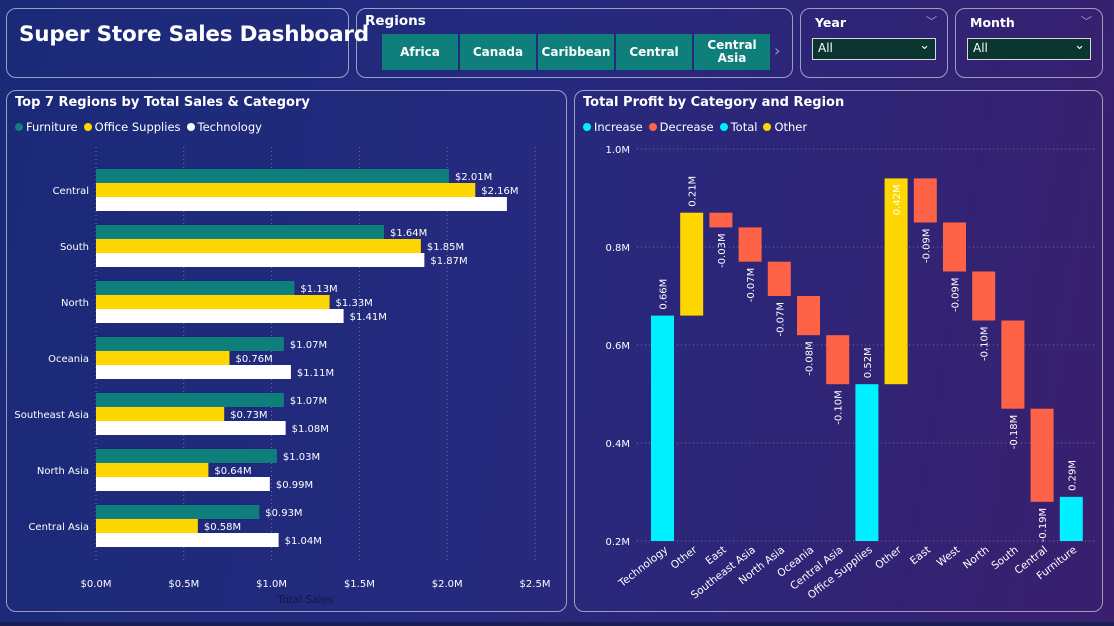 Image resolution: width=1114 pixels, height=626 pixels. Describe the element at coordinates (732, 52) in the screenshot. I see `region-tile-central-asia: Central Asia` at that location.